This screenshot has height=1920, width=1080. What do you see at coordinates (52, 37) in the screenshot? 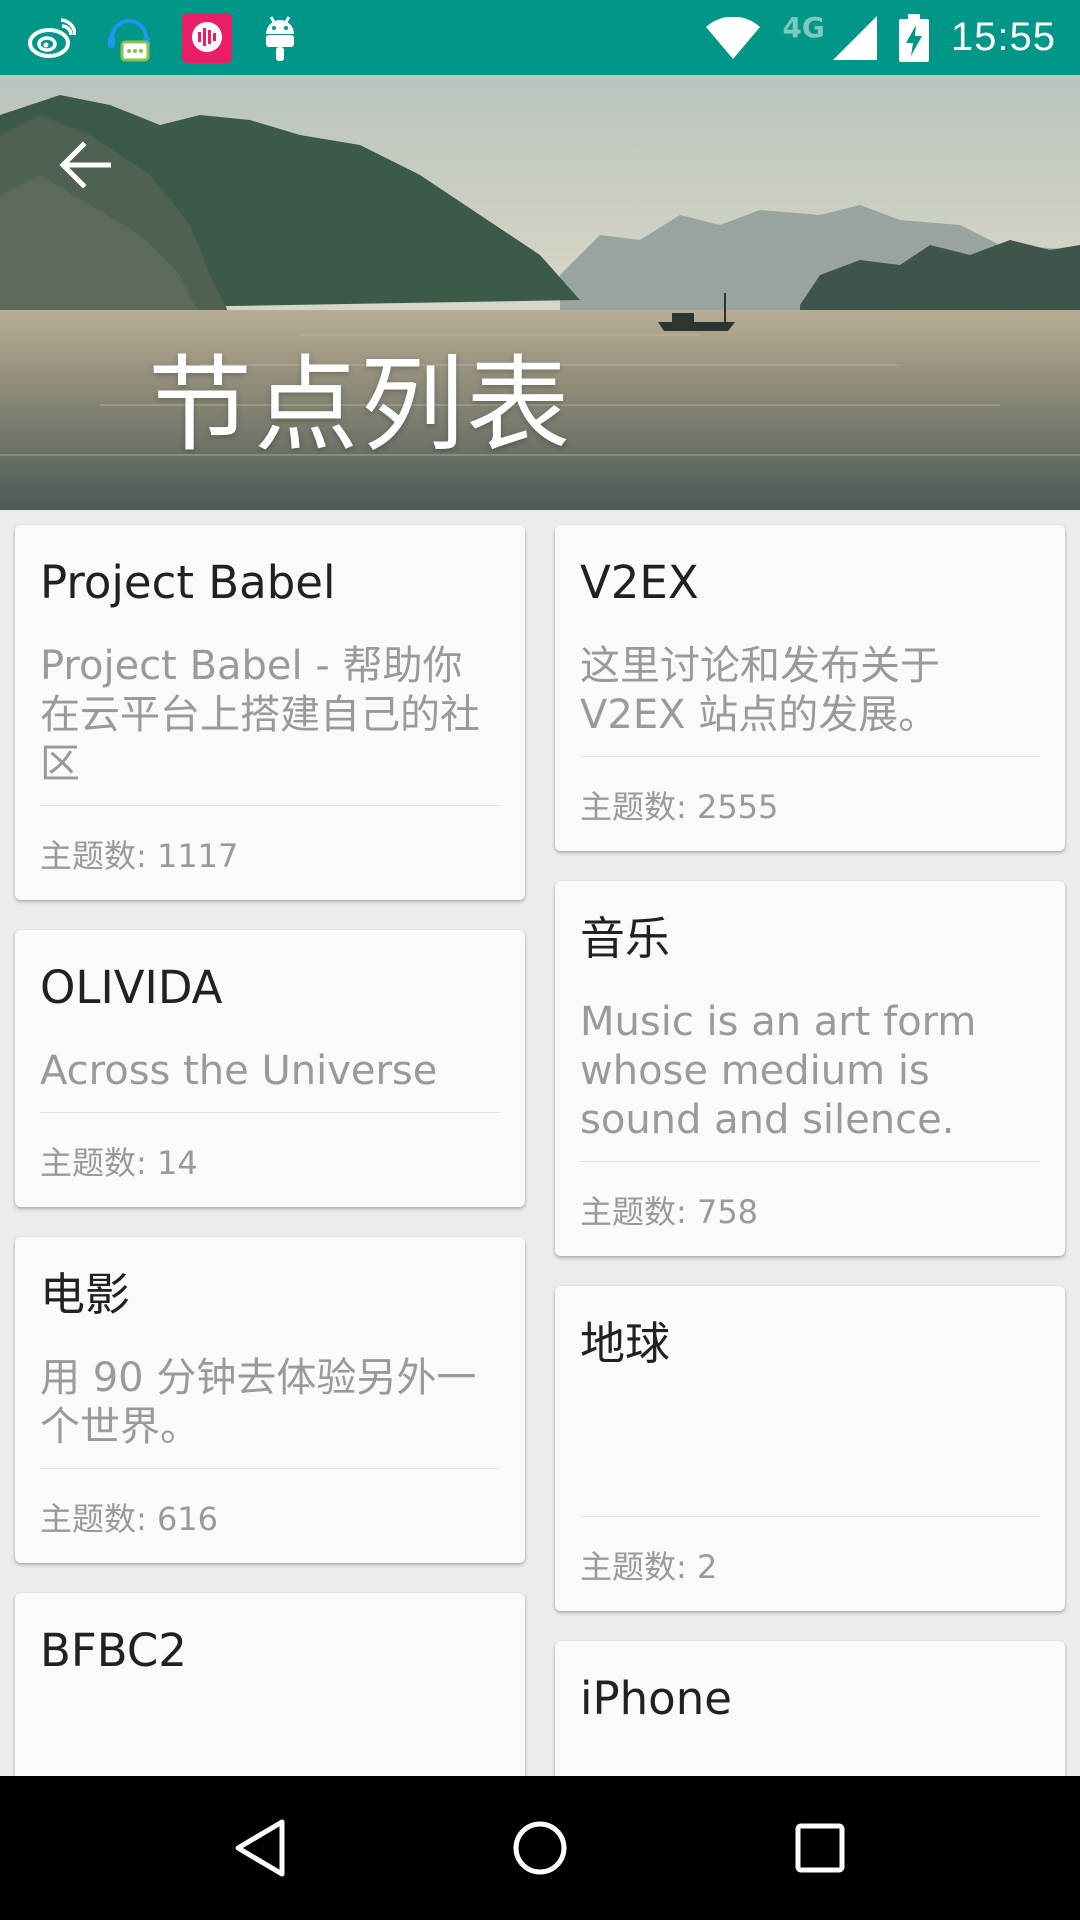
I see `weibo-icon` at bounding box center [52, 37].